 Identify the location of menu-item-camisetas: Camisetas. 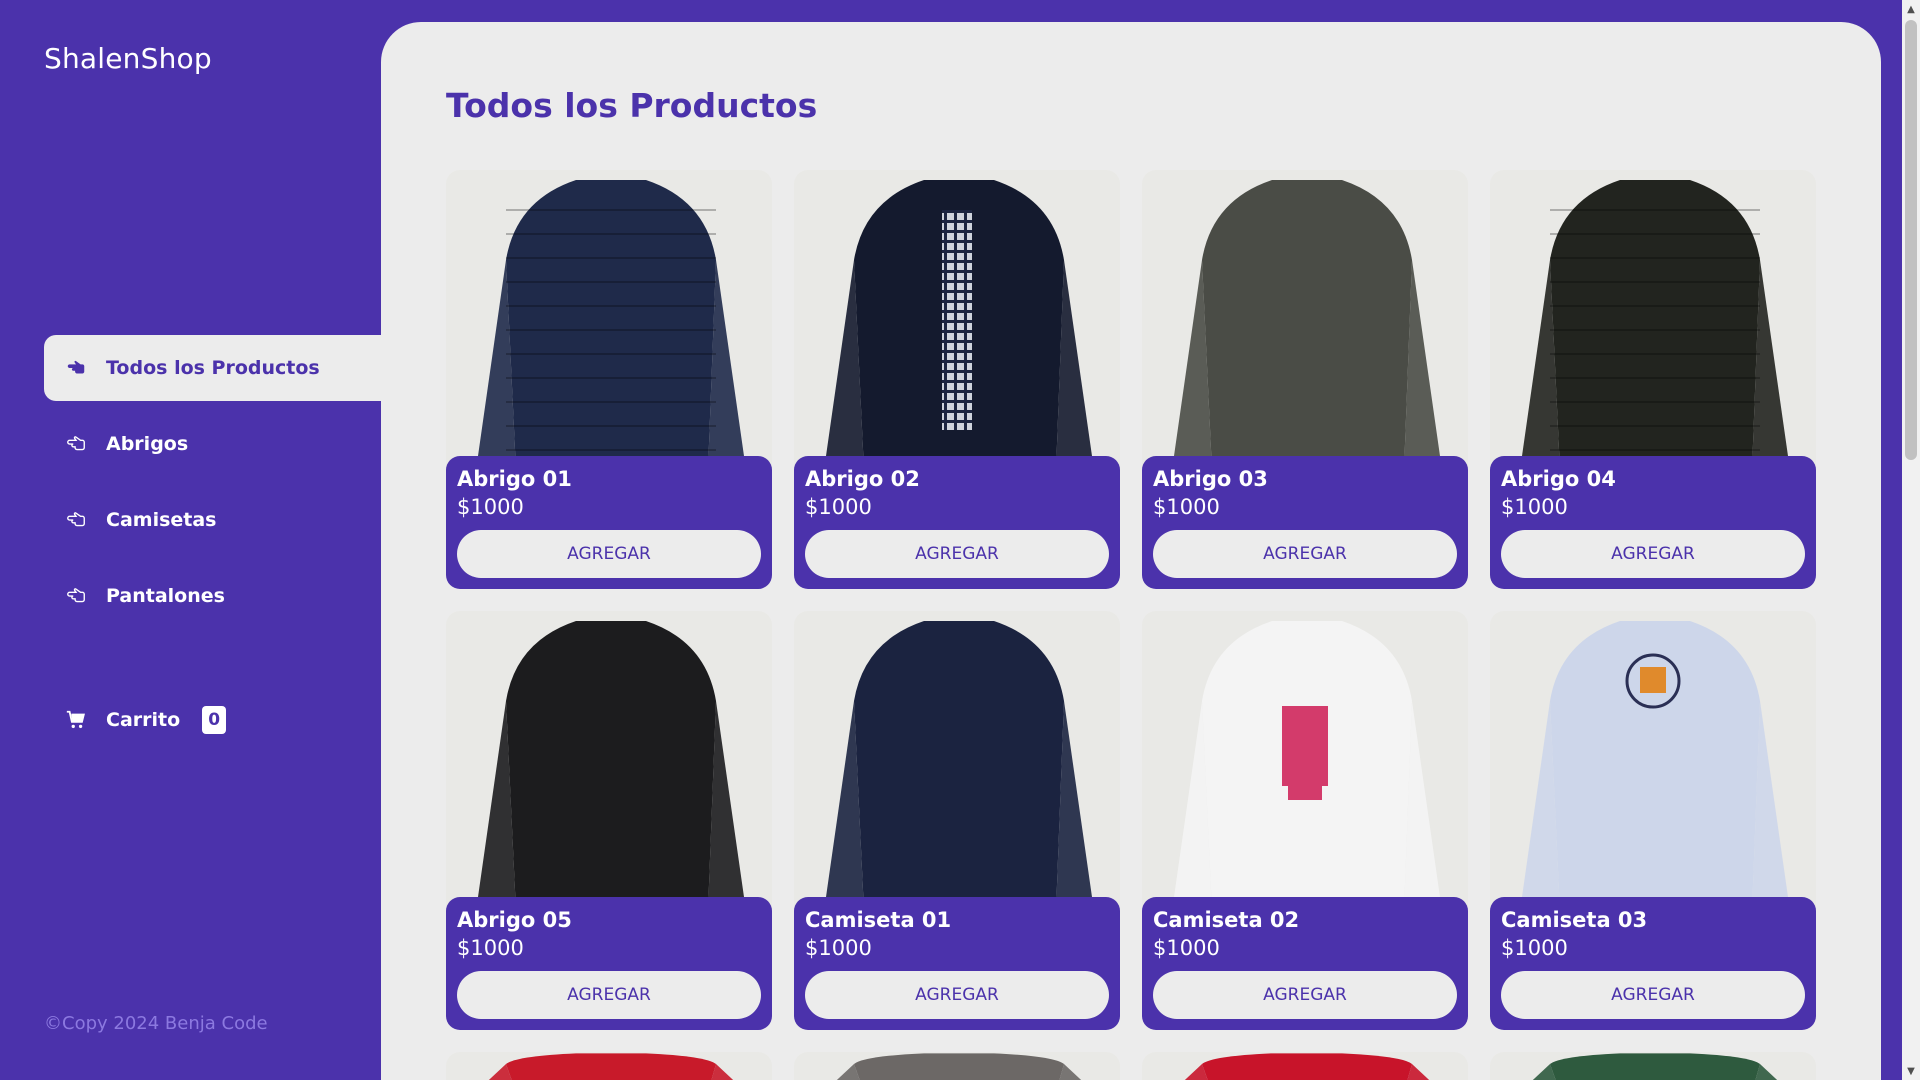
(212, 520).